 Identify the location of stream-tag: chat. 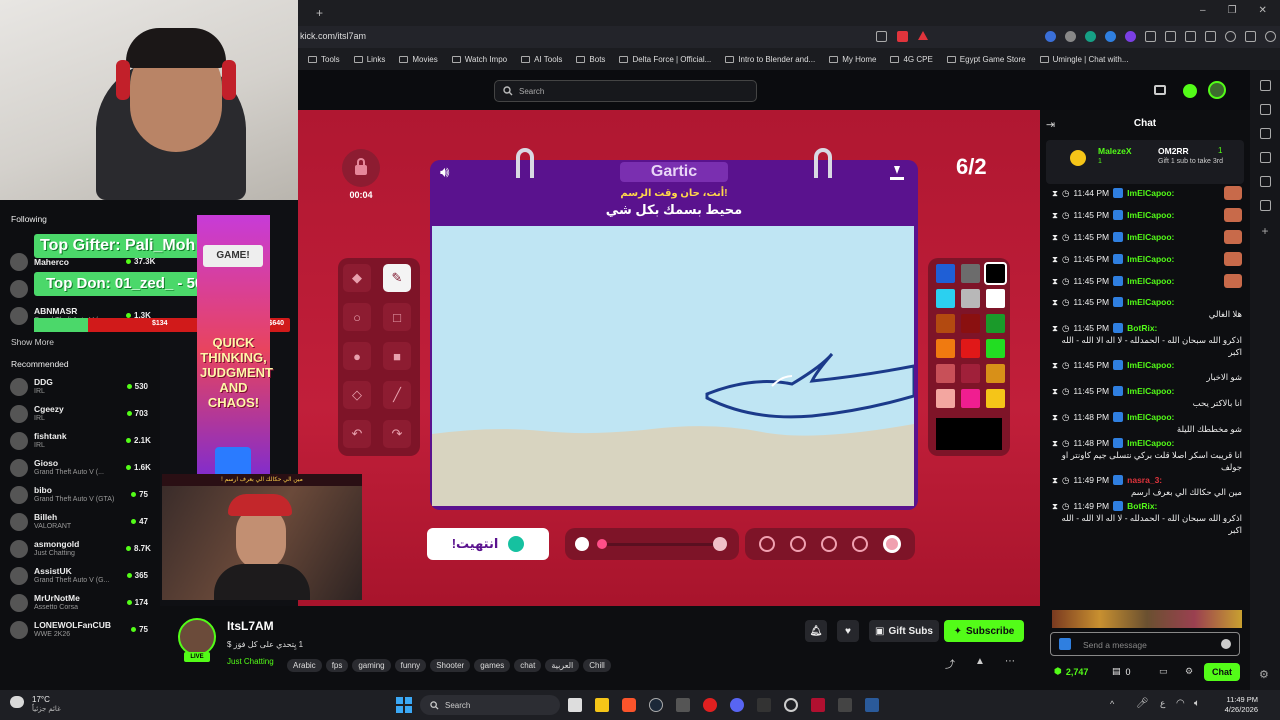
(528, 665).